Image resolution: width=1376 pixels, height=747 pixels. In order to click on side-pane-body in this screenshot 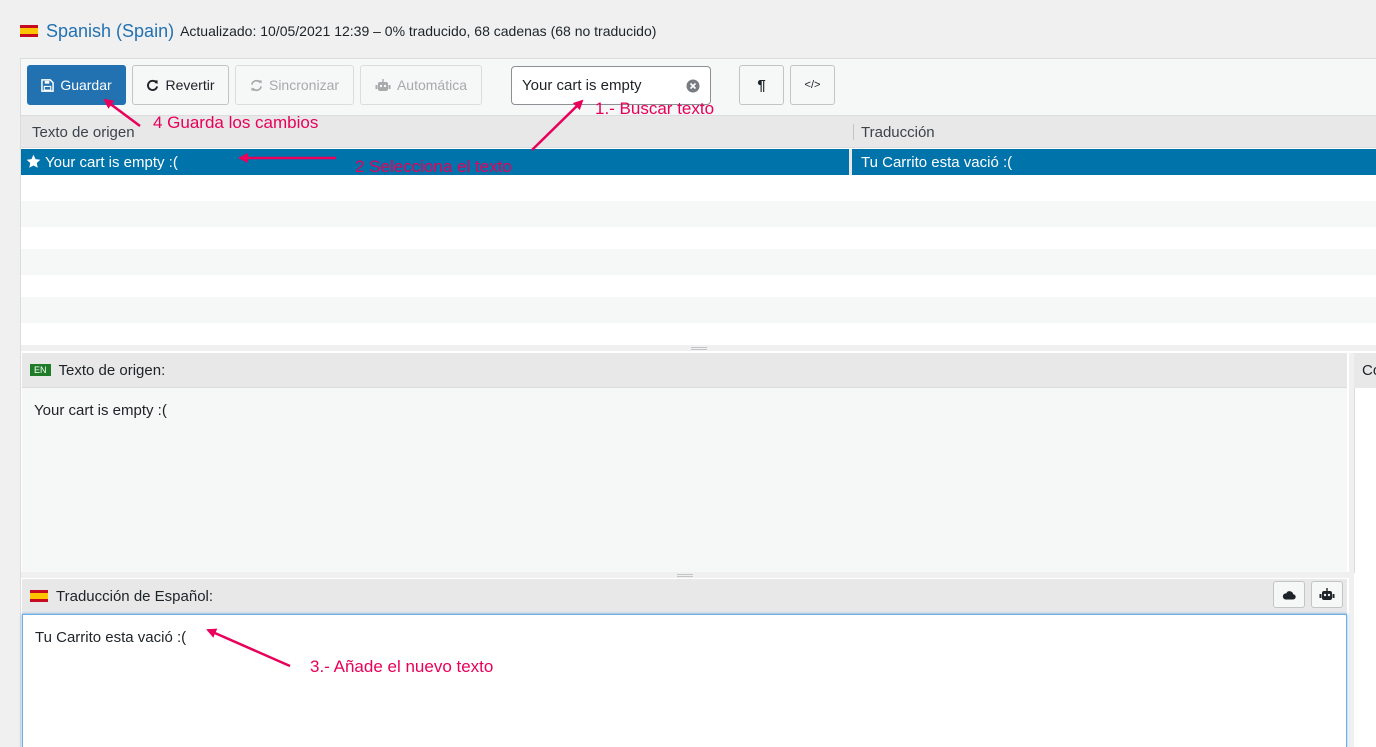, I will do `click(1365, 480)`.